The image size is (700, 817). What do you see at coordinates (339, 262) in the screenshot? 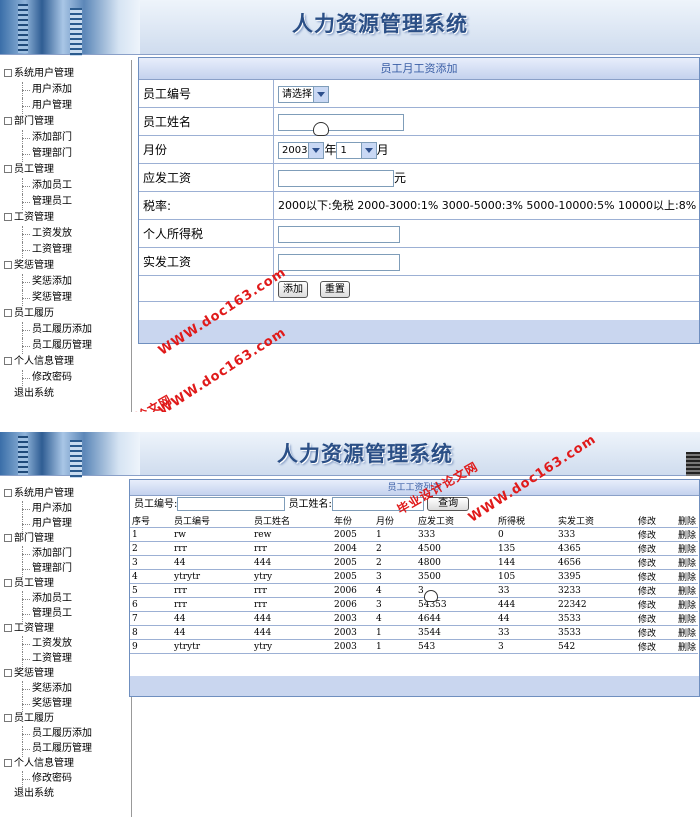
I see `actual-pay-input` at bounding box center [339, 262].